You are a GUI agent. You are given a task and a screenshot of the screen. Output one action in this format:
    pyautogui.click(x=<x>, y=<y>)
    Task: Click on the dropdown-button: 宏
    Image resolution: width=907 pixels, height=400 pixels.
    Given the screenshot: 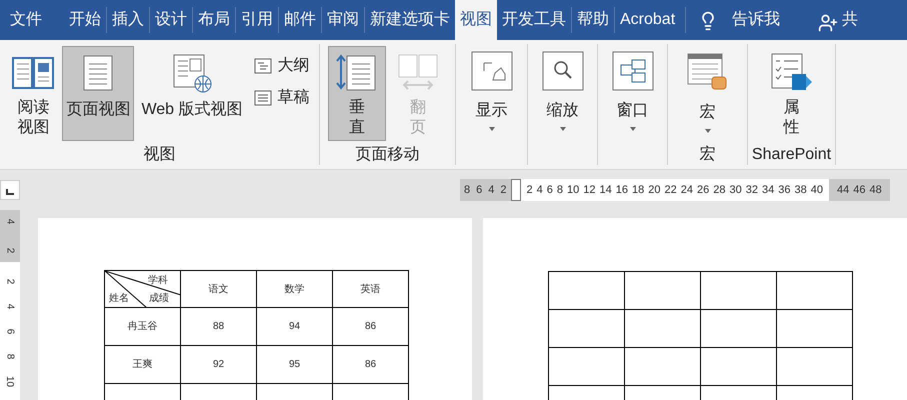 What is the action you would take?
    pyautogui.click(x=708, y=89)
    